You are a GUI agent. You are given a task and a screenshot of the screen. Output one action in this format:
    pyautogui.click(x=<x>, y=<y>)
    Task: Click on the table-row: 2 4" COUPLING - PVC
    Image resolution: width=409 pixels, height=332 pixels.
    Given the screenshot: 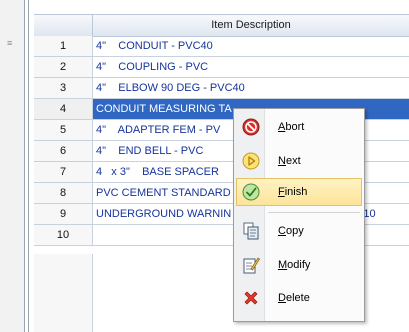 What is the action you would take?
    pyautogui.click(x=221, y=67)
    